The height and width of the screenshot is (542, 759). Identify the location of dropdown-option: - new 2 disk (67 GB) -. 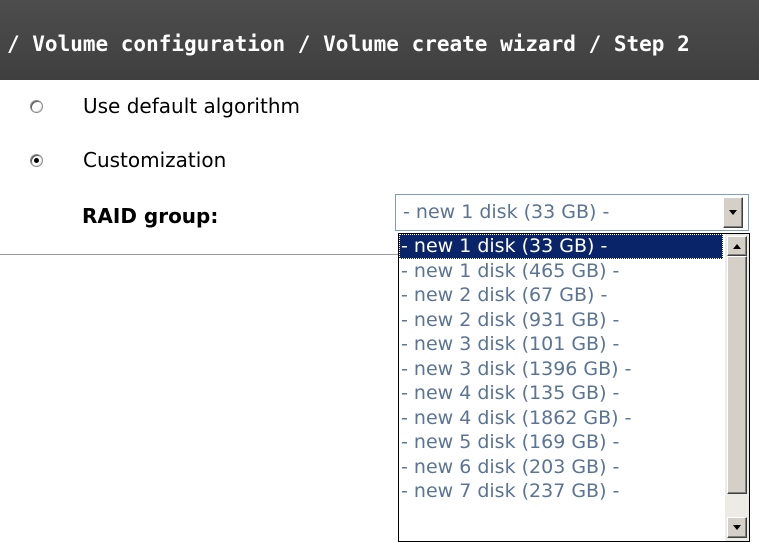
(561, 295).